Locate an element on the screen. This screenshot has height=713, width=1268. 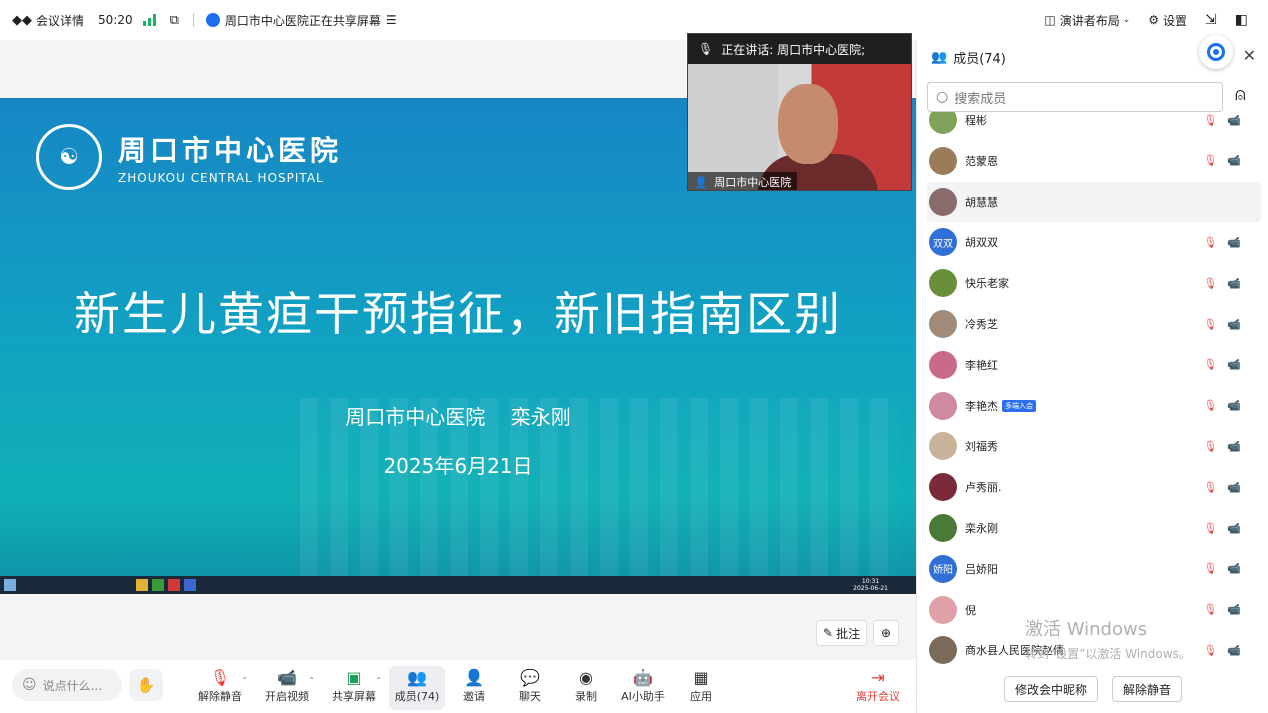
minimize-icon: ⇲ is located at coordinates (1211, 20).